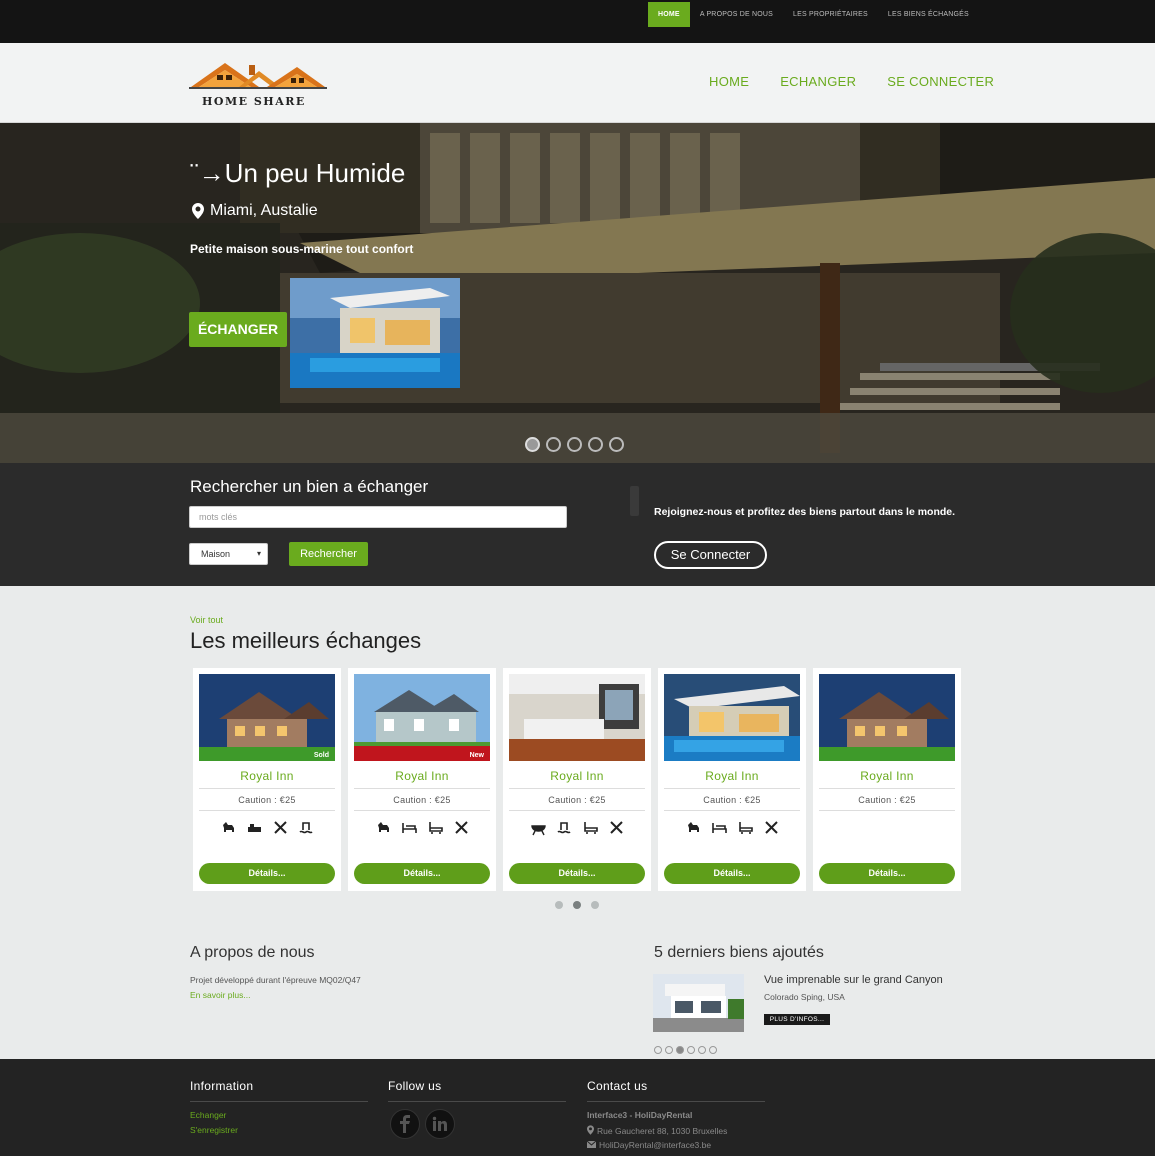  Describe the element at coordinates (206, 620) in the screenshot. I see `see-all-link: Voir tout` at that location.